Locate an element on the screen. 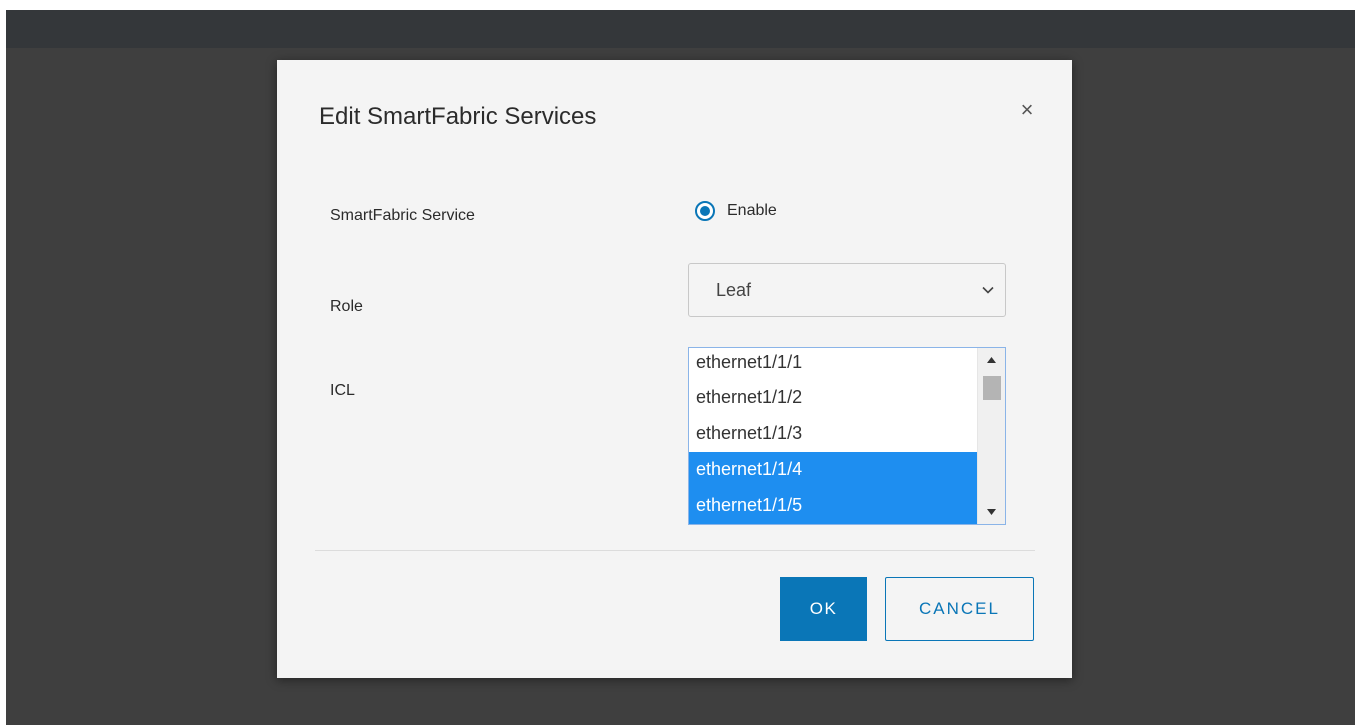 This screenshot has width=1355, height=725. role-label: Role is located at coordinates (346, 306).